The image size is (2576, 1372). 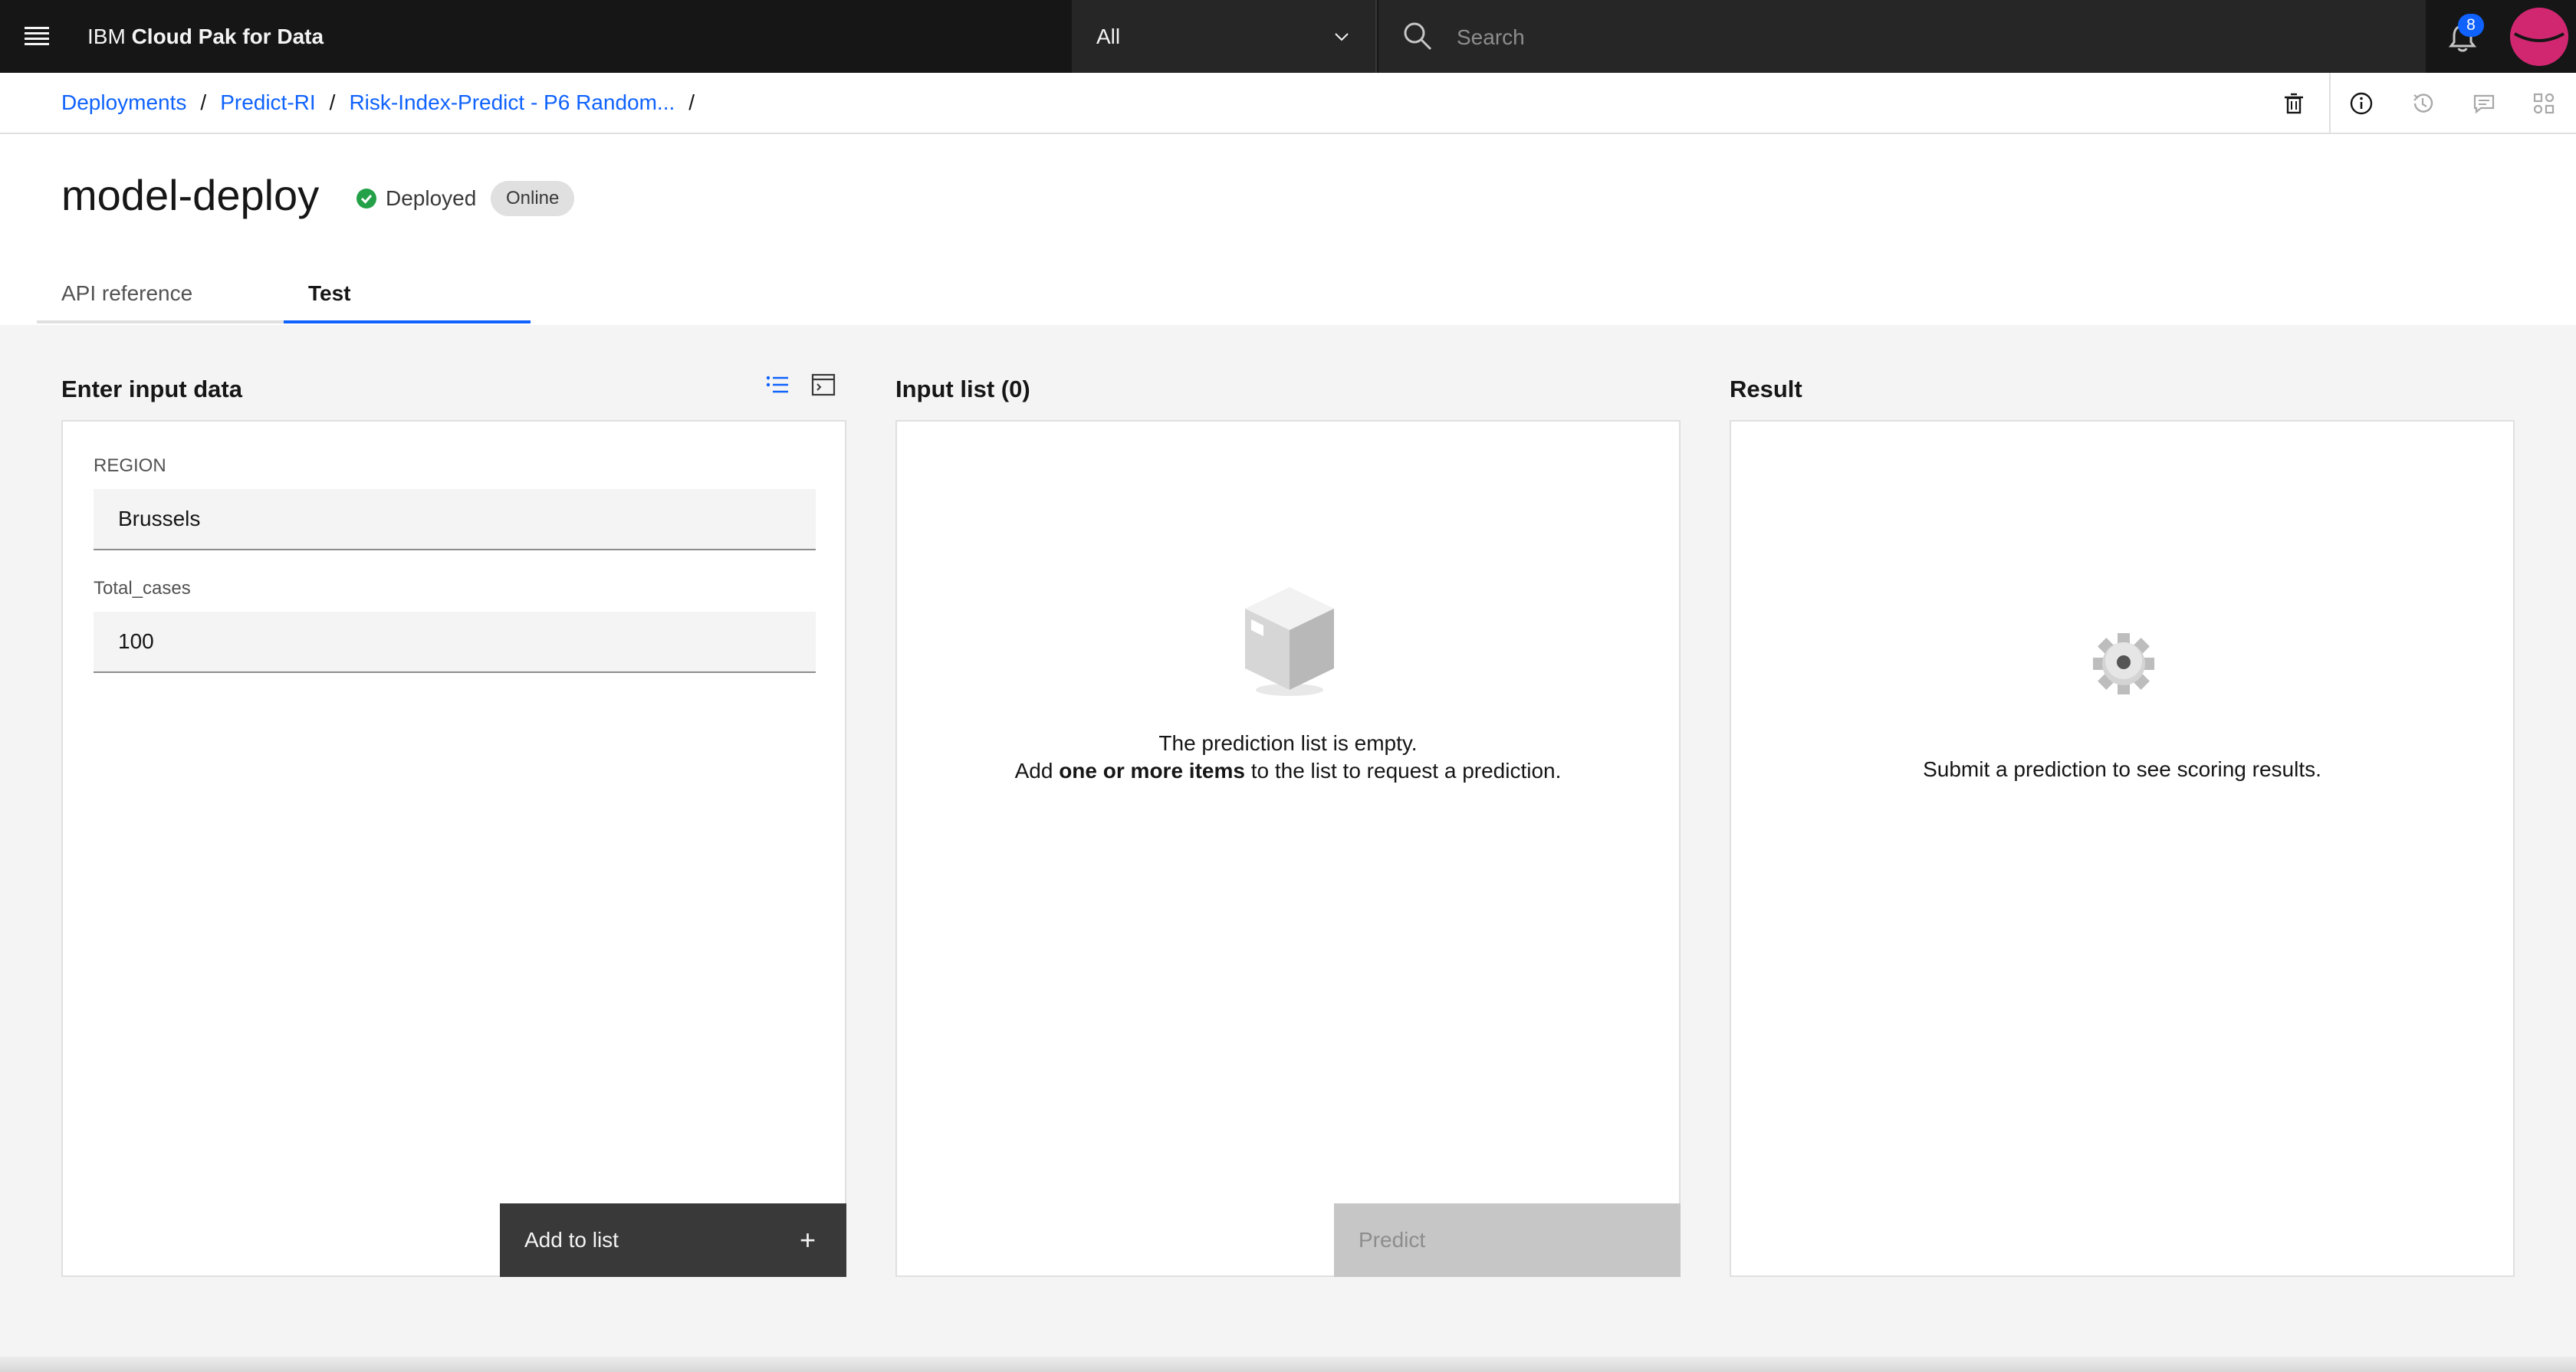 I want to click on user-avatar, so click(x=2539, y=37).